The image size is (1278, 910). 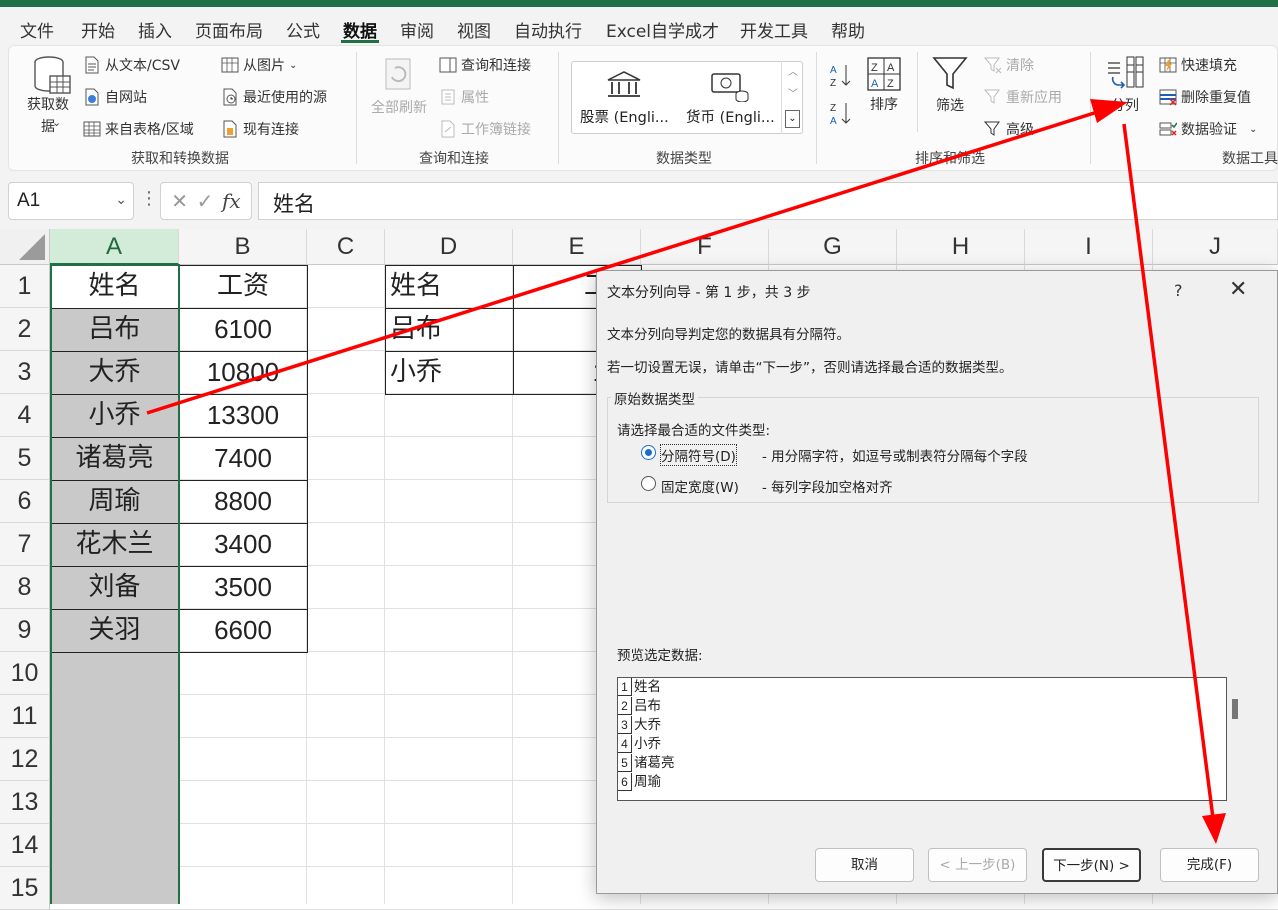 I want to click on recent-sources-button: 最近使用的源, so click(x=274, y=97).